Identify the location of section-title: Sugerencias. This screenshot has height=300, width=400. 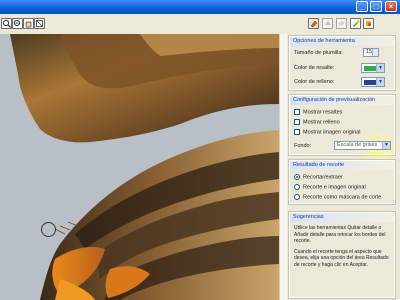
(342, 217).